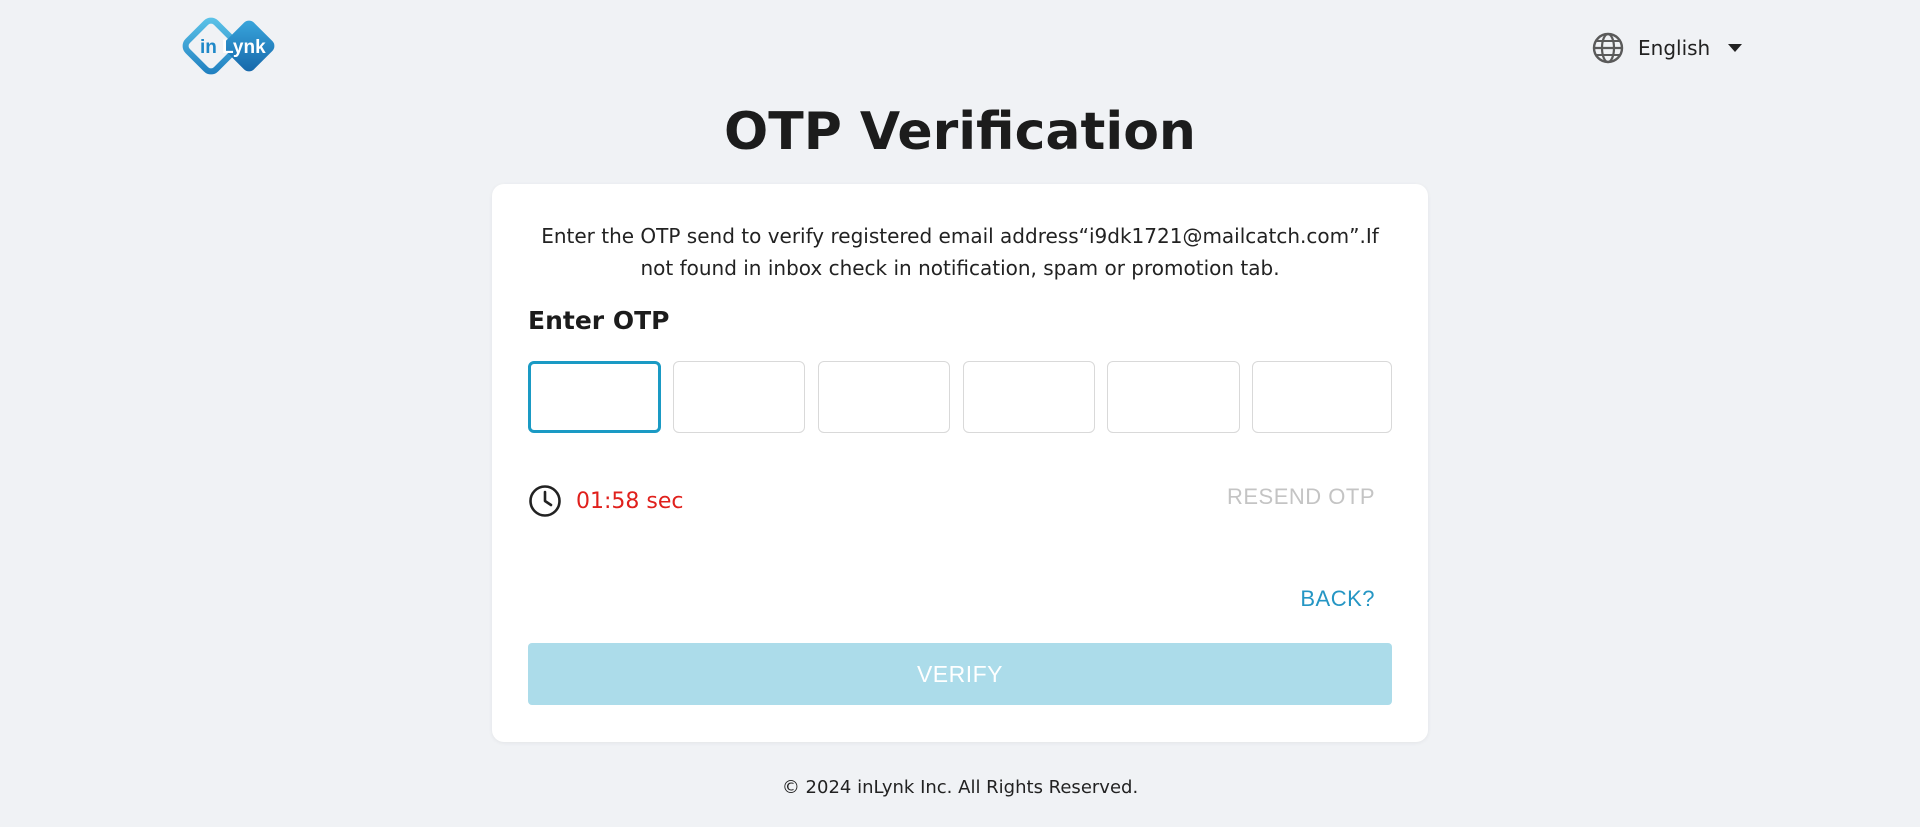  I want to click on otp-timer: 01:58 sec, so click(606, 501).